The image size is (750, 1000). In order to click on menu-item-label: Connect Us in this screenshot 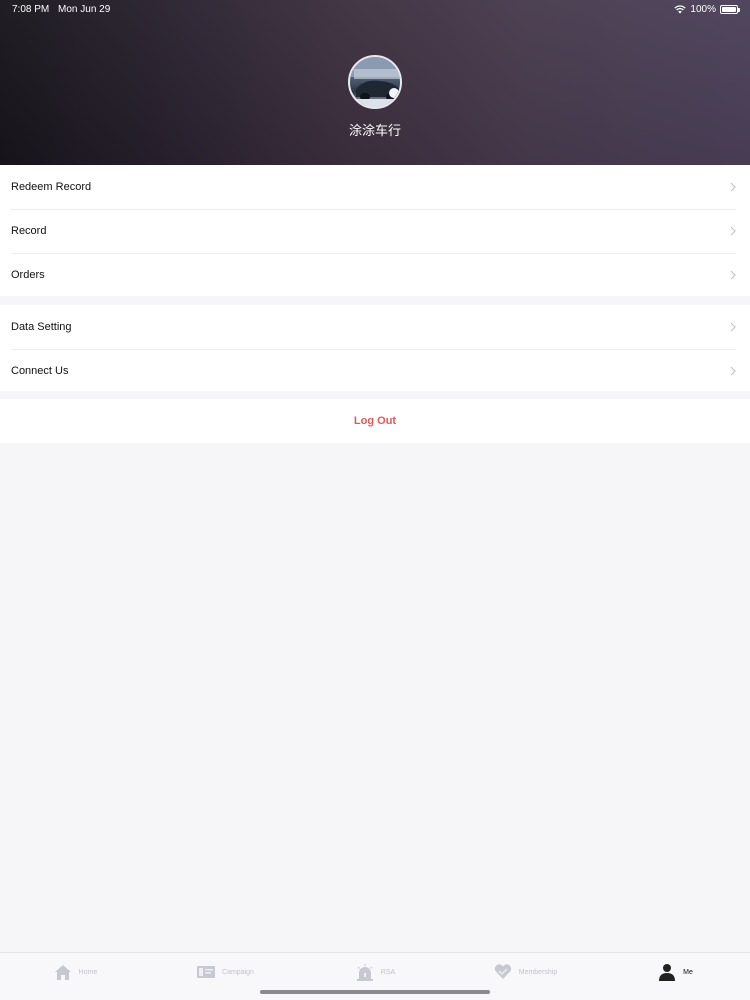, I will do `click(40, 371)`.